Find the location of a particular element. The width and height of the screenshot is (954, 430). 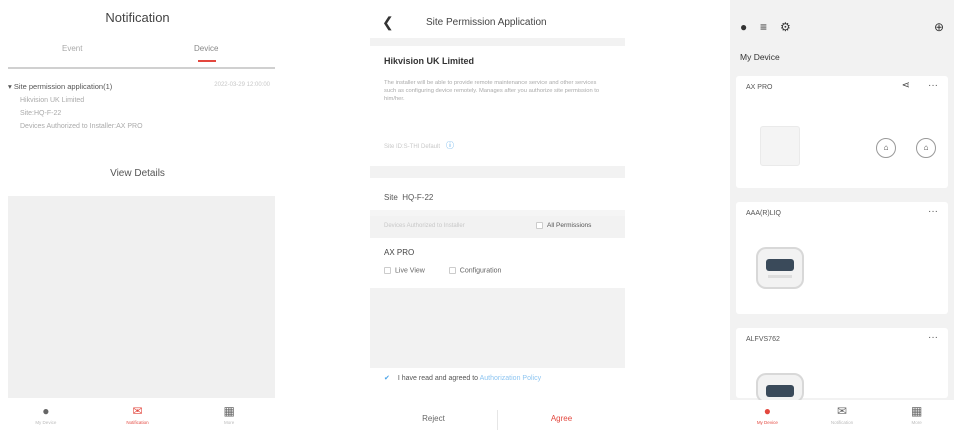

reject-button: Reject is located at coordinates (434, 420).